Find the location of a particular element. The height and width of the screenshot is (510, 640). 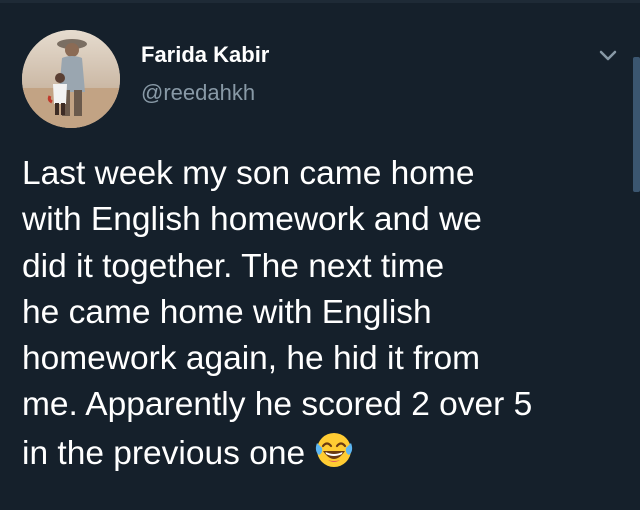

tweet-text-line: in the previous one is located at coordinates (164, 453).